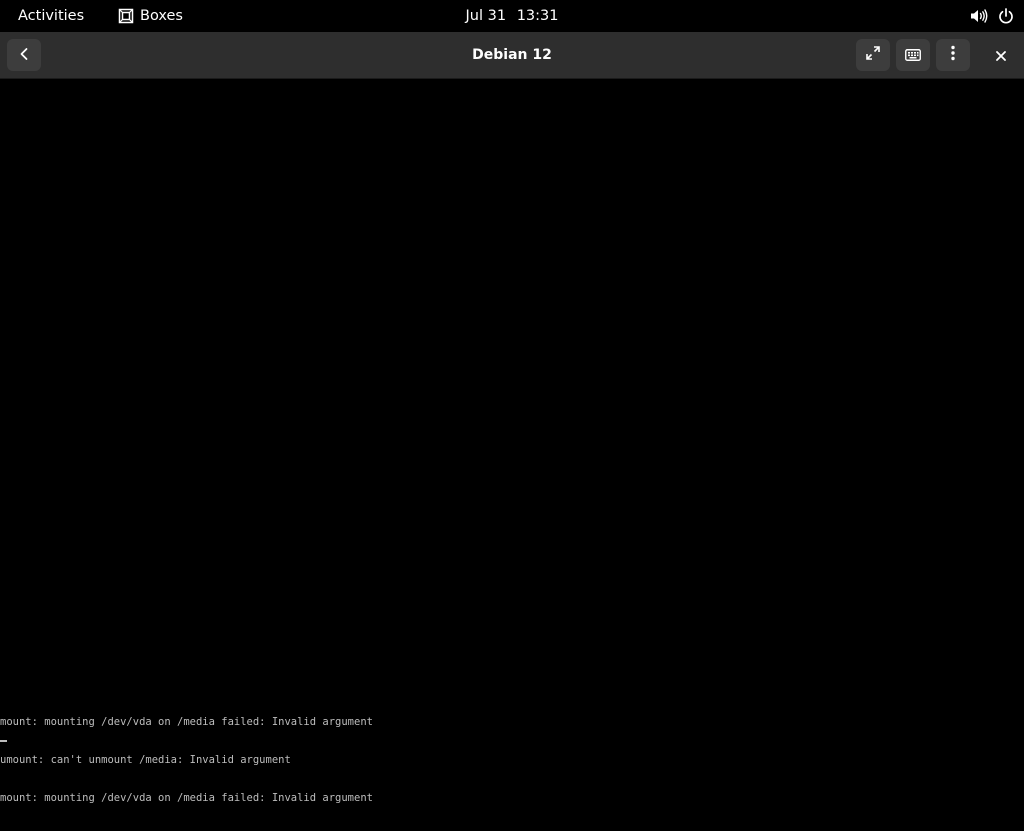  I want to click on clock-date: Jul 31, so click(486, 16).